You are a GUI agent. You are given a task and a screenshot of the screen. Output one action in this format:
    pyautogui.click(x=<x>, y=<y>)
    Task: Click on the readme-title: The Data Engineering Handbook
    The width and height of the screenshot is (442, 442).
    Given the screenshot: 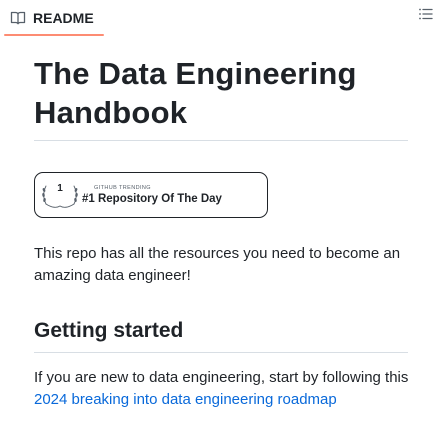 What is the action you would take?
    pyautogui.click(x=195, y=93)
    